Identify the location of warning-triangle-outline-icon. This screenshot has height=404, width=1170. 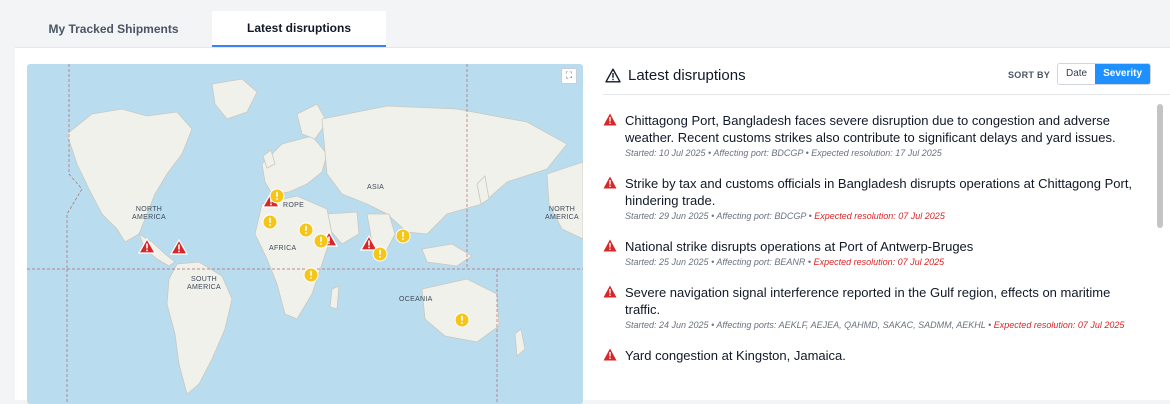
(613, 75).